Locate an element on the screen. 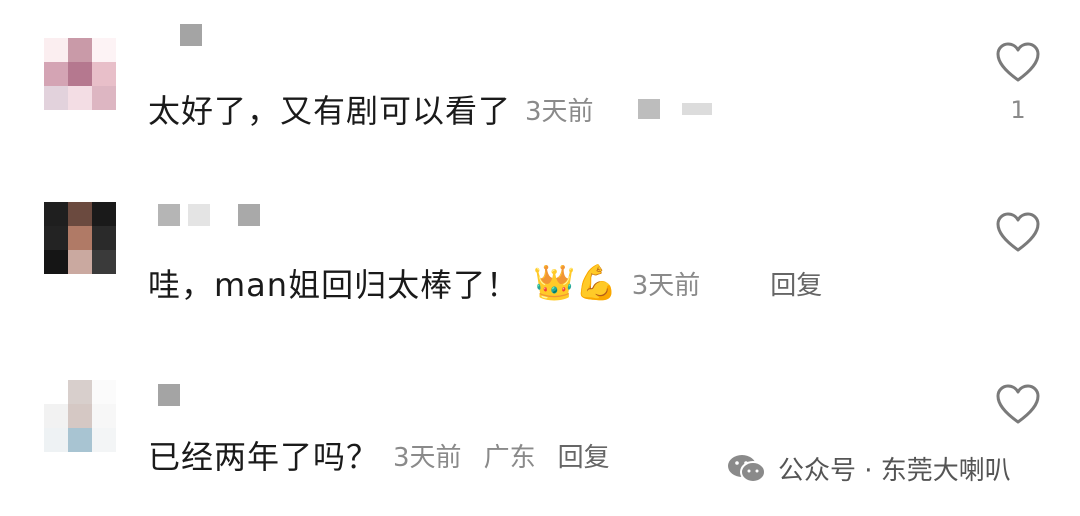  watermark: 公众号 · 东莞大喇叭 is located at coordinates (868, 468).